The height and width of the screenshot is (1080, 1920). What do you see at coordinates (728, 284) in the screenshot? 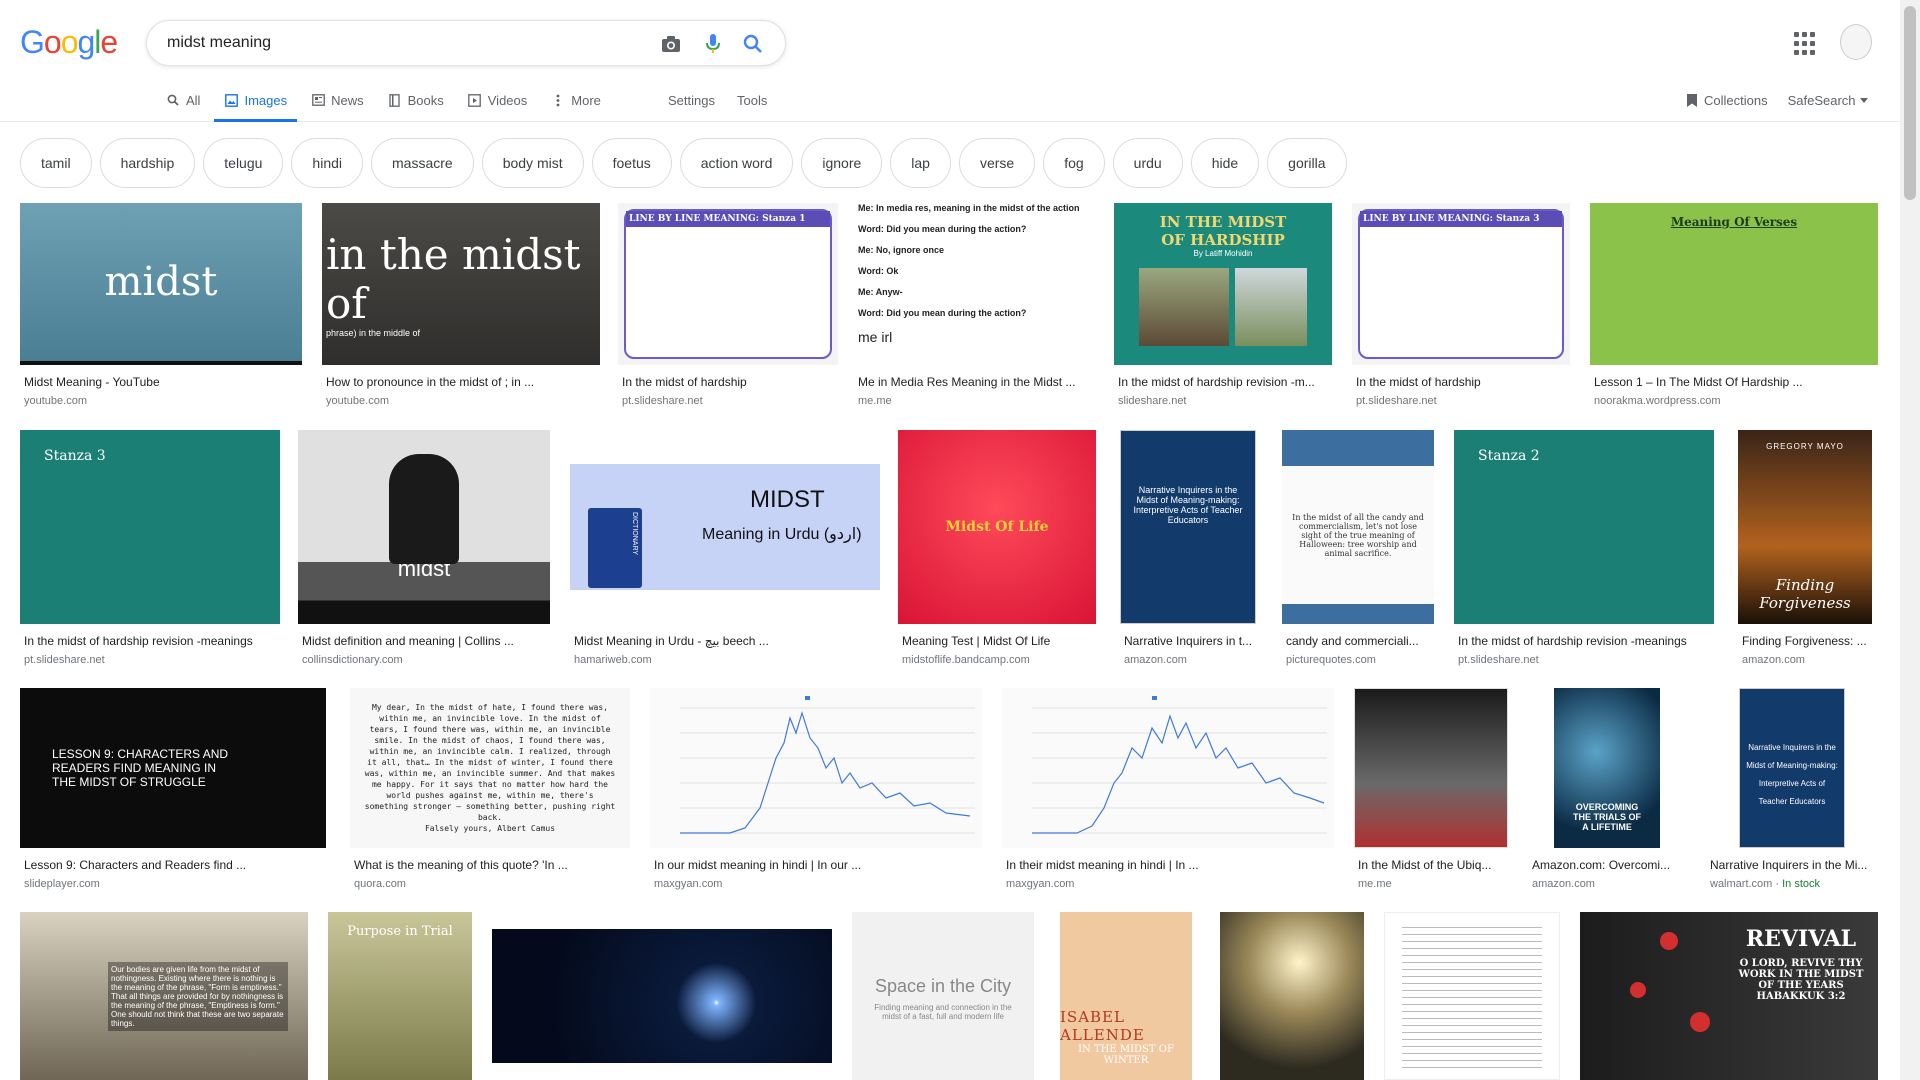
I see `result-thumbnail: LINE BY LINE MEANING: Stanza 1` at bounding box center [728, 284].